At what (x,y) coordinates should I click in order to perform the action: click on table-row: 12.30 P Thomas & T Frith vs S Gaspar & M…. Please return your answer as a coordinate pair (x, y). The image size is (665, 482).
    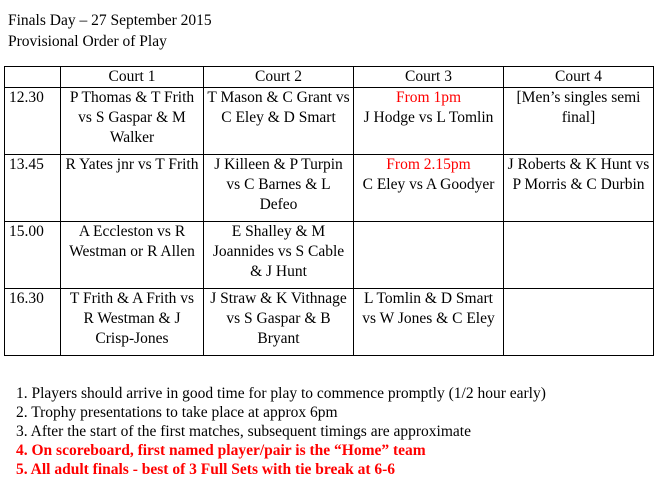
    Looking at the image, I should click on (329, 121).